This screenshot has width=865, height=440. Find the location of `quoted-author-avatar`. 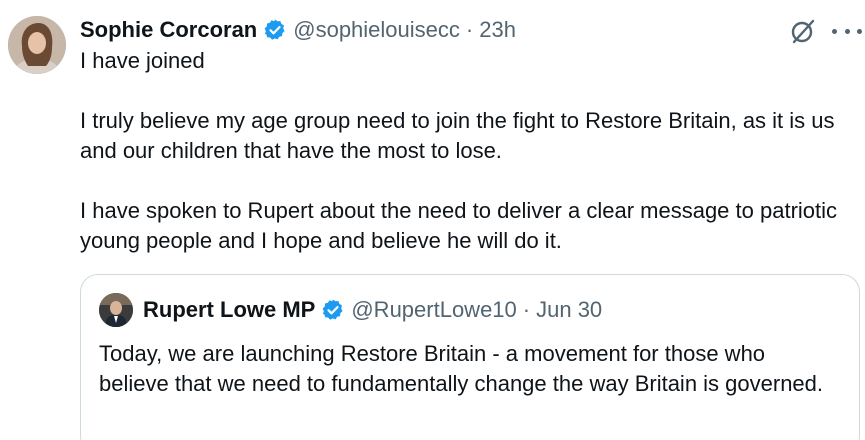

quoted-author-avatar is located at coordinates (116, 310).